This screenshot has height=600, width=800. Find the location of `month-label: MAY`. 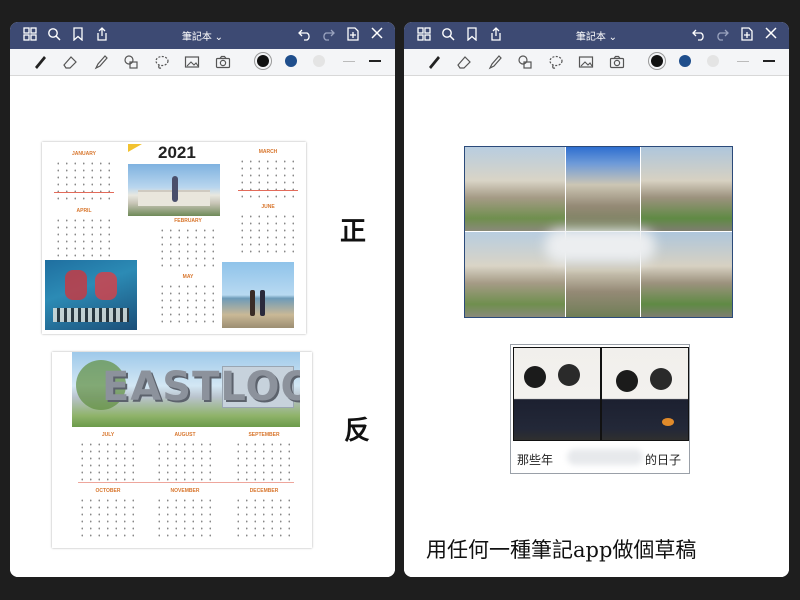

month-label: MAY is located at coordinates (188, 277).